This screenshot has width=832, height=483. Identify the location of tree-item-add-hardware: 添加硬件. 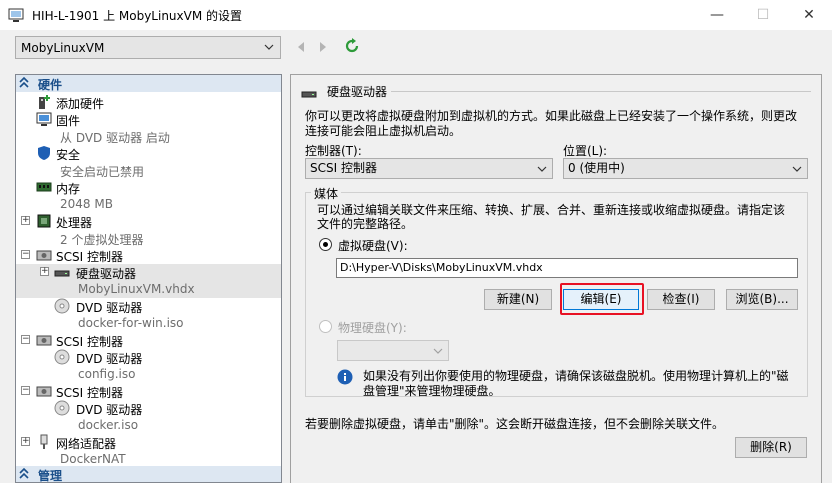
(148, 102).